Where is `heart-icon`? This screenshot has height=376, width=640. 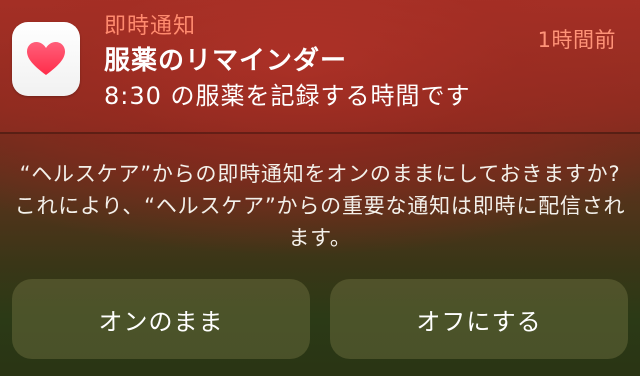 heart-icon is located at coordinates (46, 58).